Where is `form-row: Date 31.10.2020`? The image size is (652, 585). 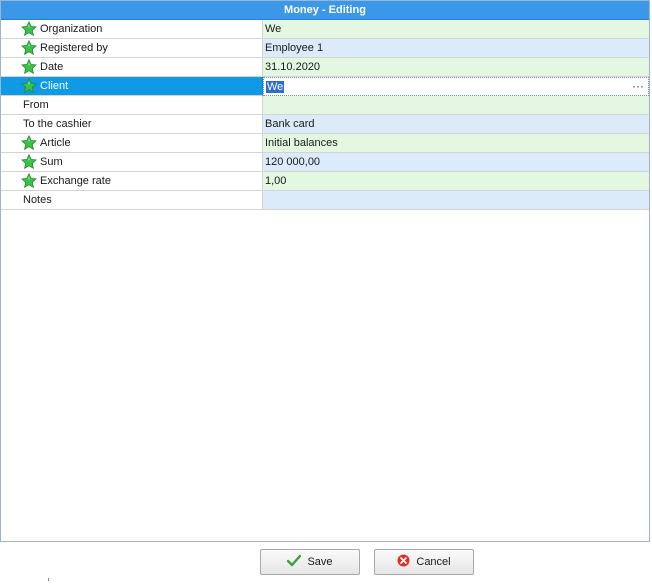
form-row: Date 31.10.2020 is located at coordinates (325, 67).